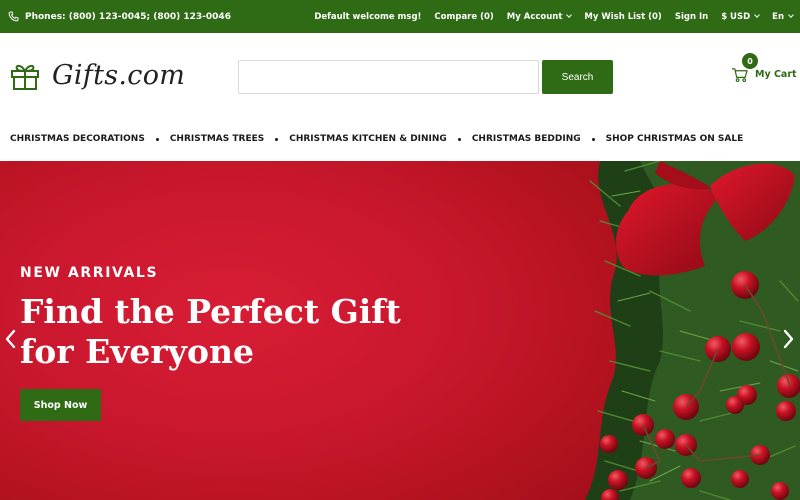 This screenshot has width=800, height=500. I want to click on hero-headline-line-2: for Everyone, so click(137, 351).